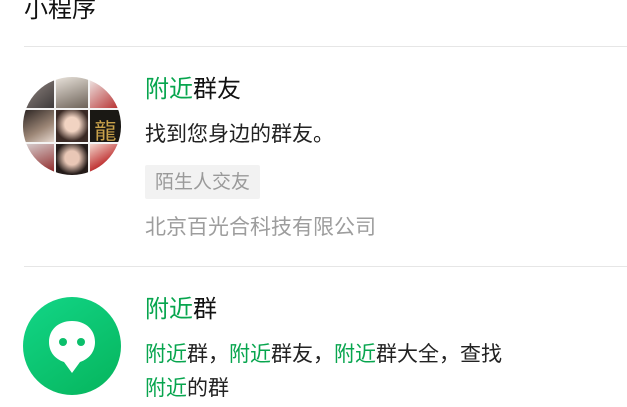 The height and width of the screenshot is (407, 627). What do you see at coordinates (105, 133) in the screenshot?
I see `calligraphy-glyph: 龍` at bounding box center [105, 133].